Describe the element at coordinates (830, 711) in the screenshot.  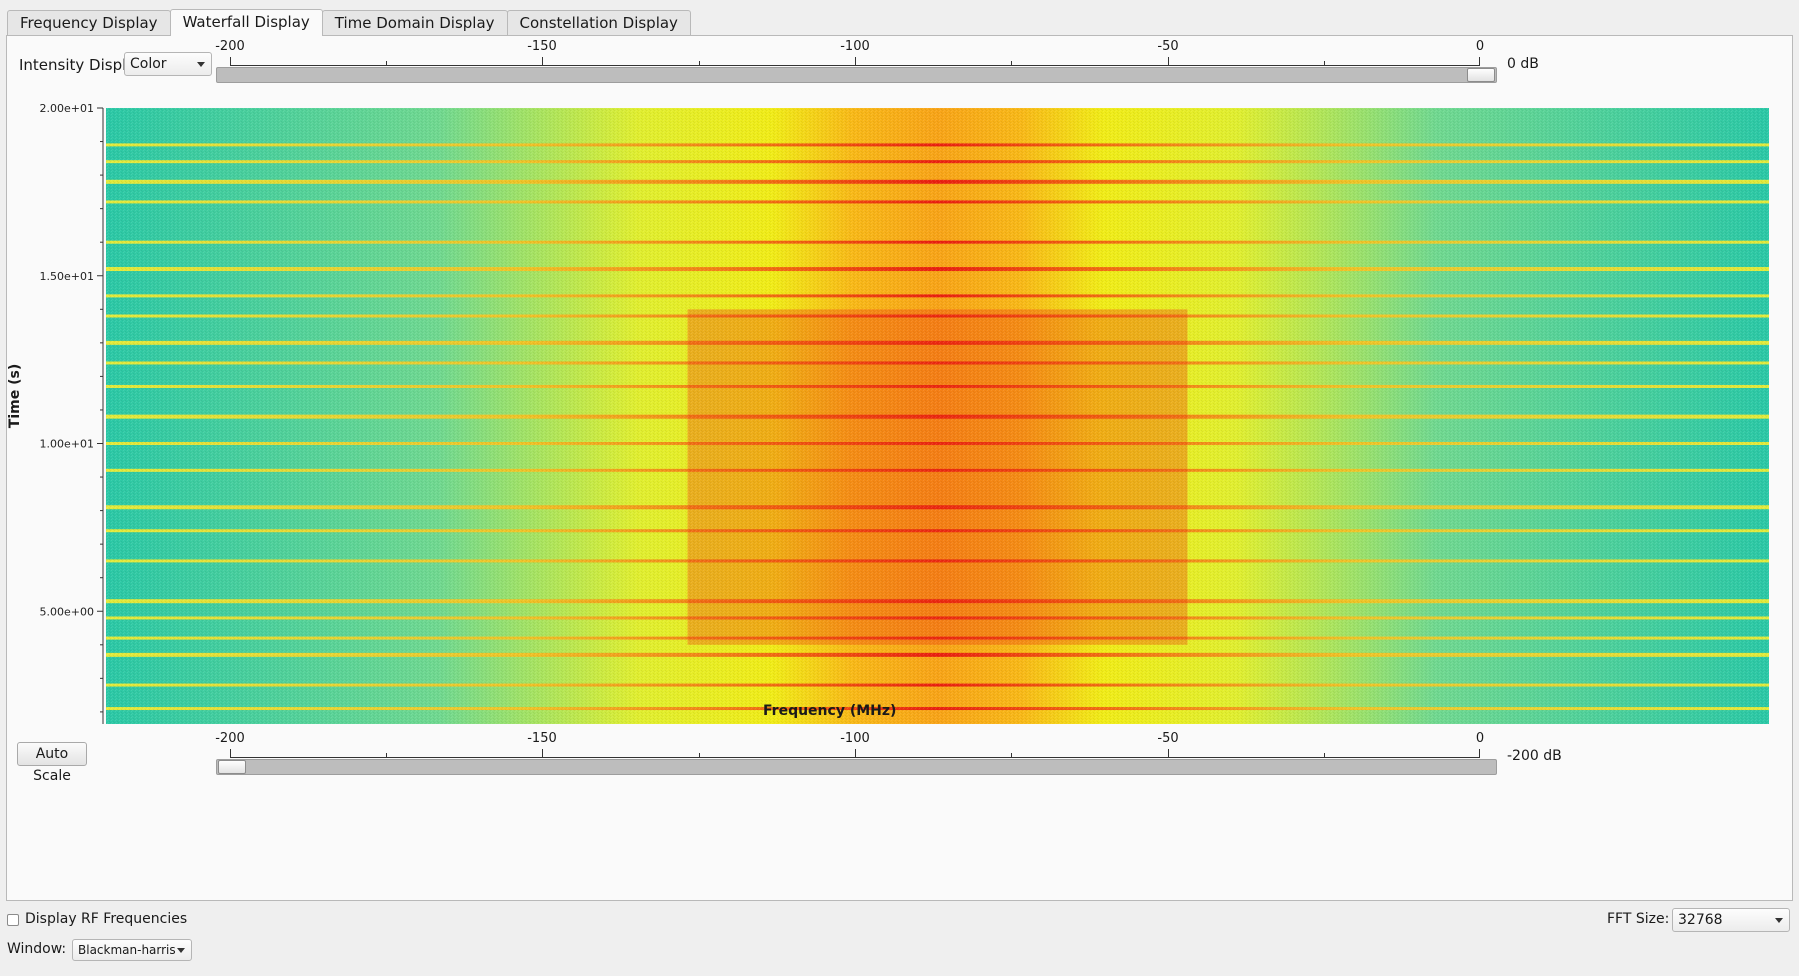
I see `x-axis-title: Frequency (MHz)` at that location.